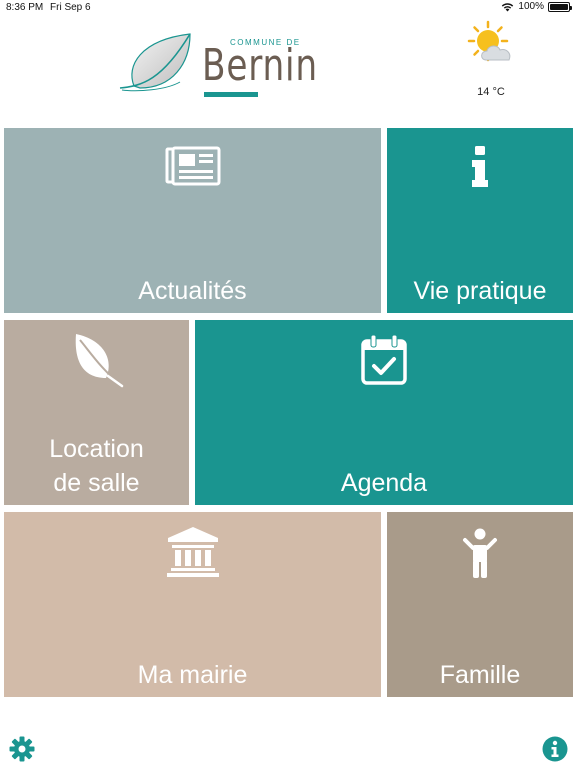  Describe the element at coordinates (531, 6) in the screenshot. I see `battery-percent: 100%` at that location.